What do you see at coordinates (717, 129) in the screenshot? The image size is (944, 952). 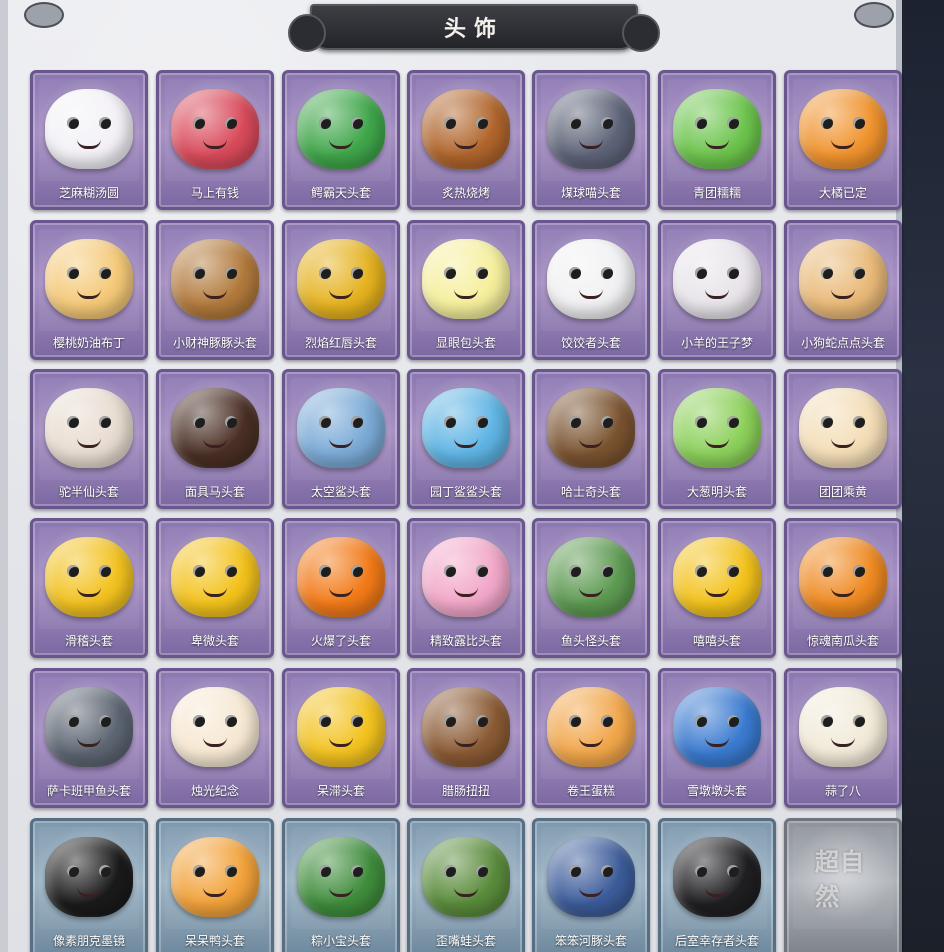 I see `qingtuan-head-icon` at bounding box center [717, 129].